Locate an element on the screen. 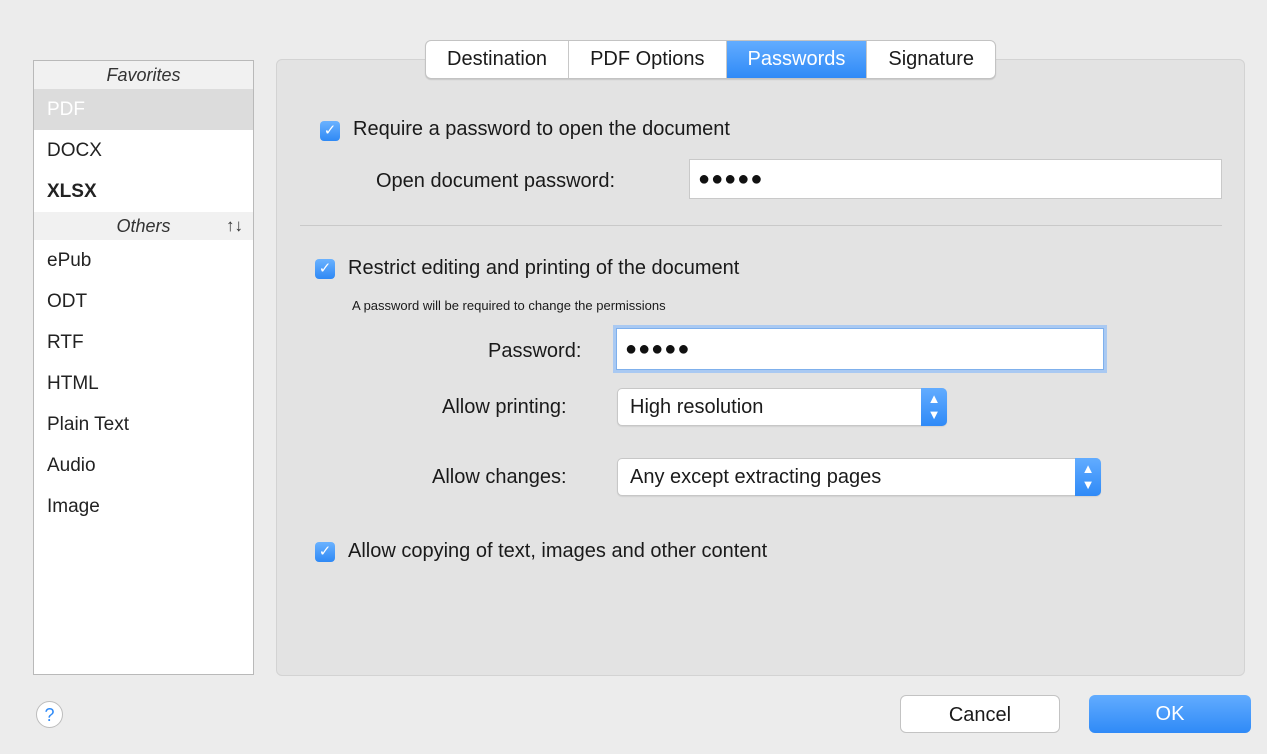 This screenshot has width=1267, height=754. sidebar-item-plain-text: Plain Text is located at coordinates (143, 424).